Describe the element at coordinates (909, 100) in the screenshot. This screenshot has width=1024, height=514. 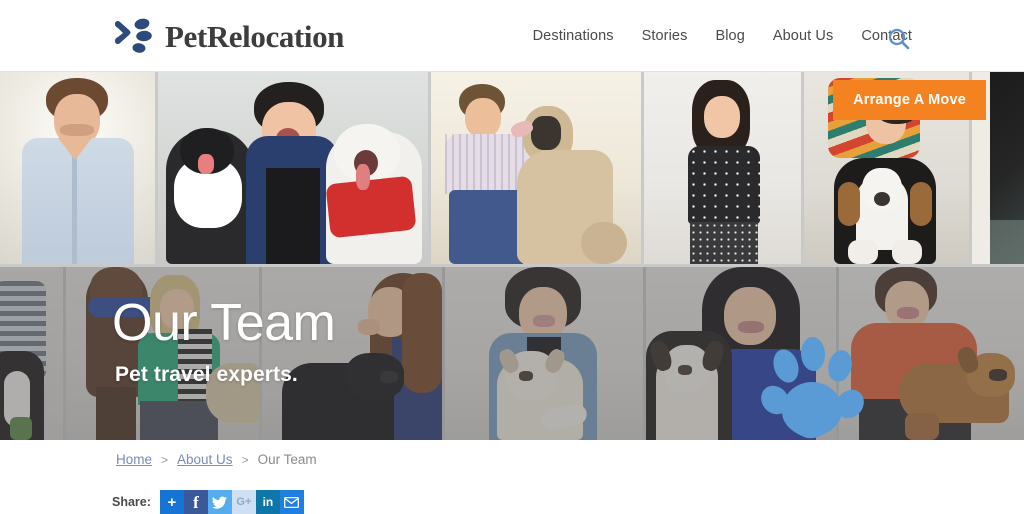
I see `arrange-a-move-button: Arrange A Move` at that location.